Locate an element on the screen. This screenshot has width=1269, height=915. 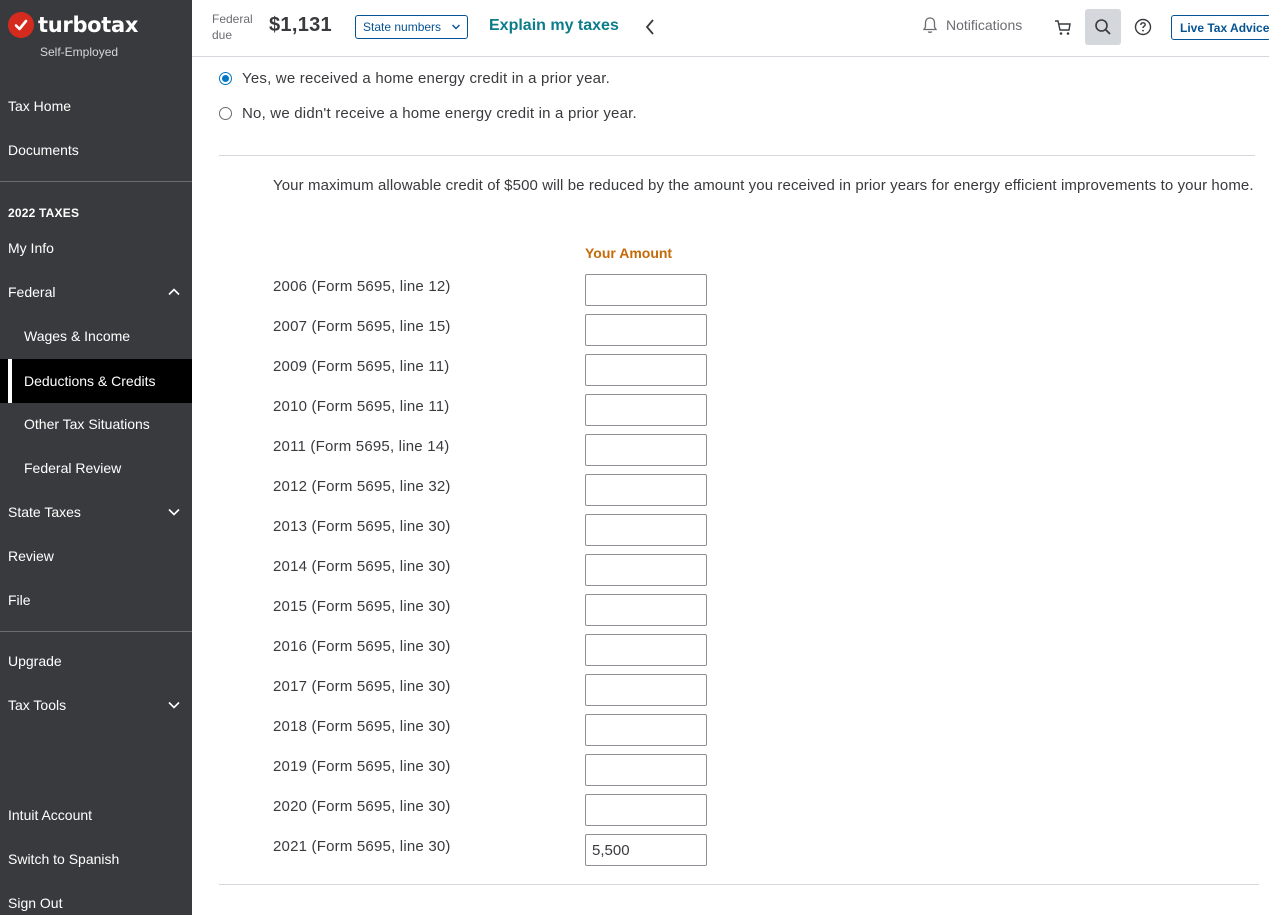
nav-upgrade: Upgrade is located at coordinates (96, 661).